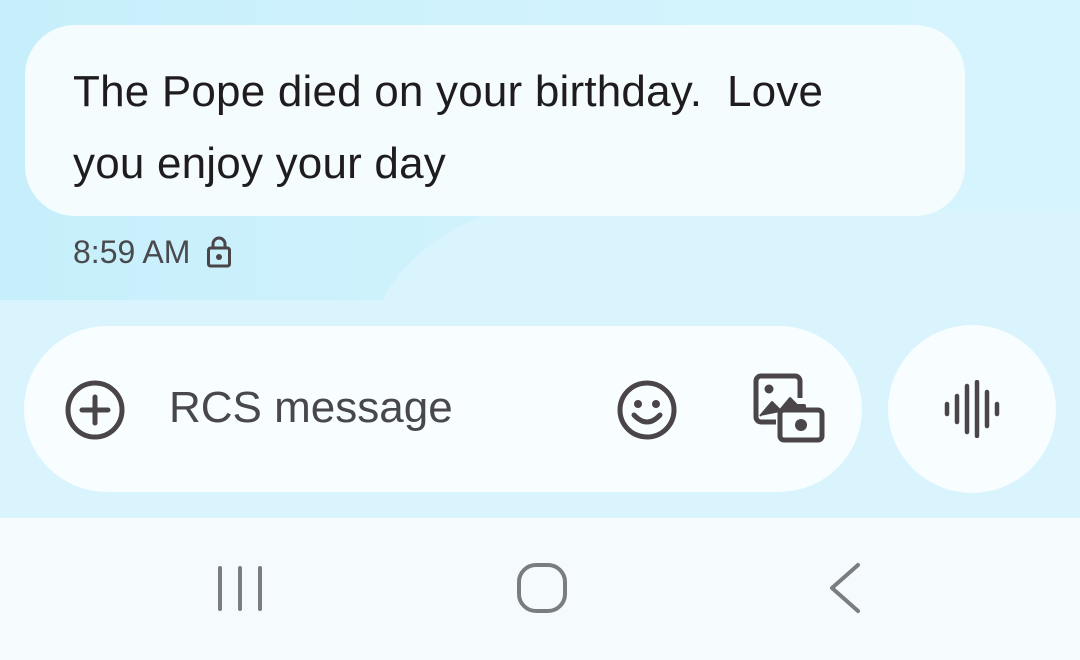 This screenshot has height=660, width=1080. I want to click on voice-button, so click(972, 409).